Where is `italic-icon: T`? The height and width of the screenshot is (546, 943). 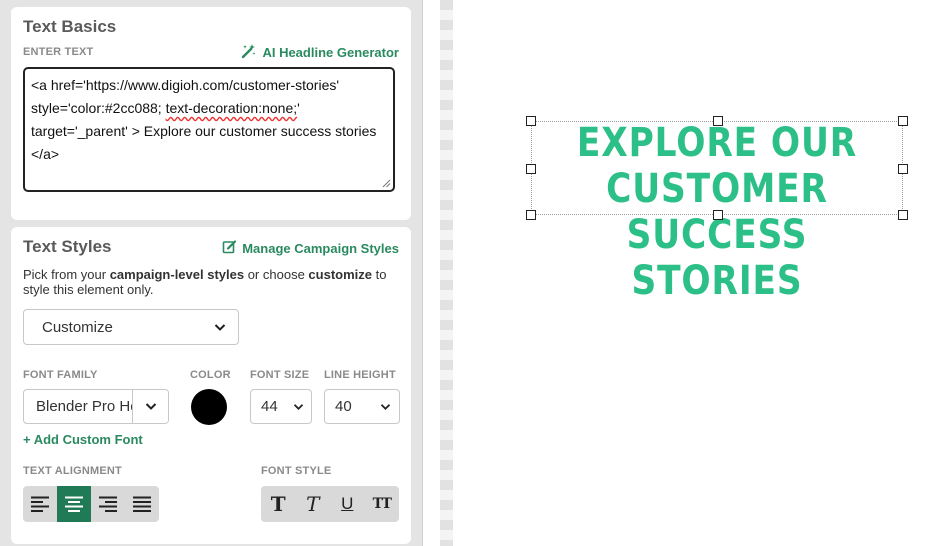
italic-icon: T is located at coordinates (313, 504).